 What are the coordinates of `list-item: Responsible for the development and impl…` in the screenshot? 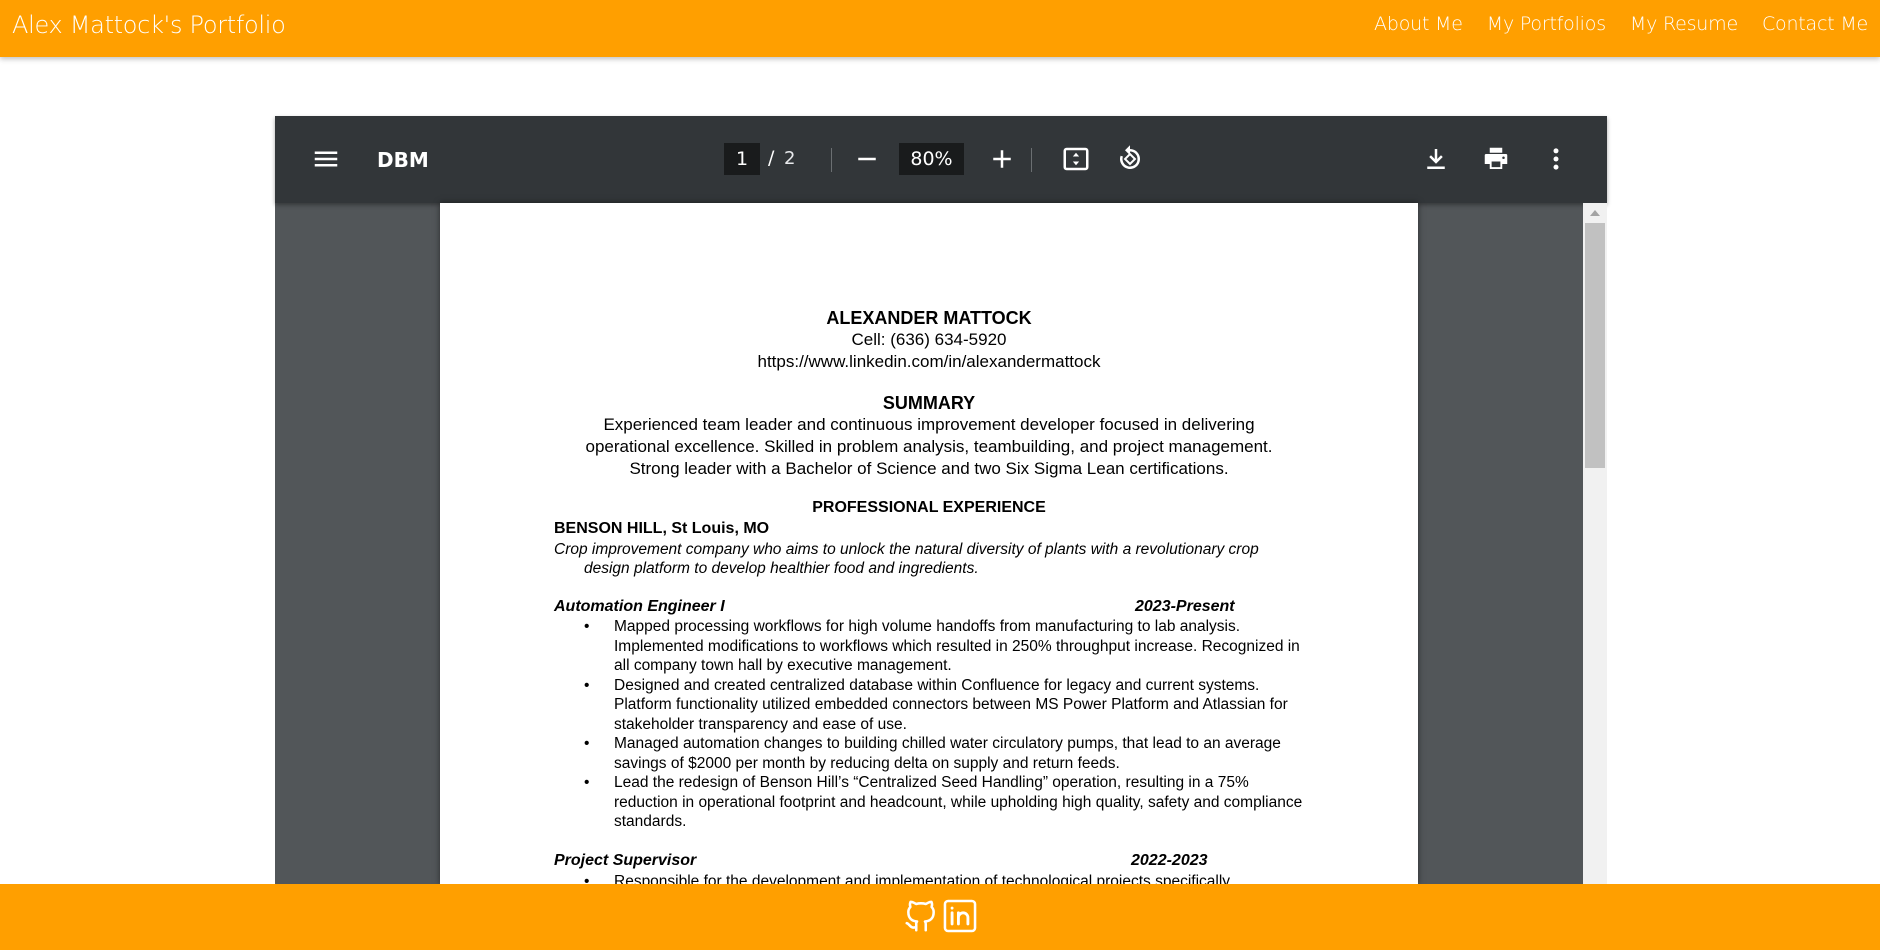 It's located at (944, 878).